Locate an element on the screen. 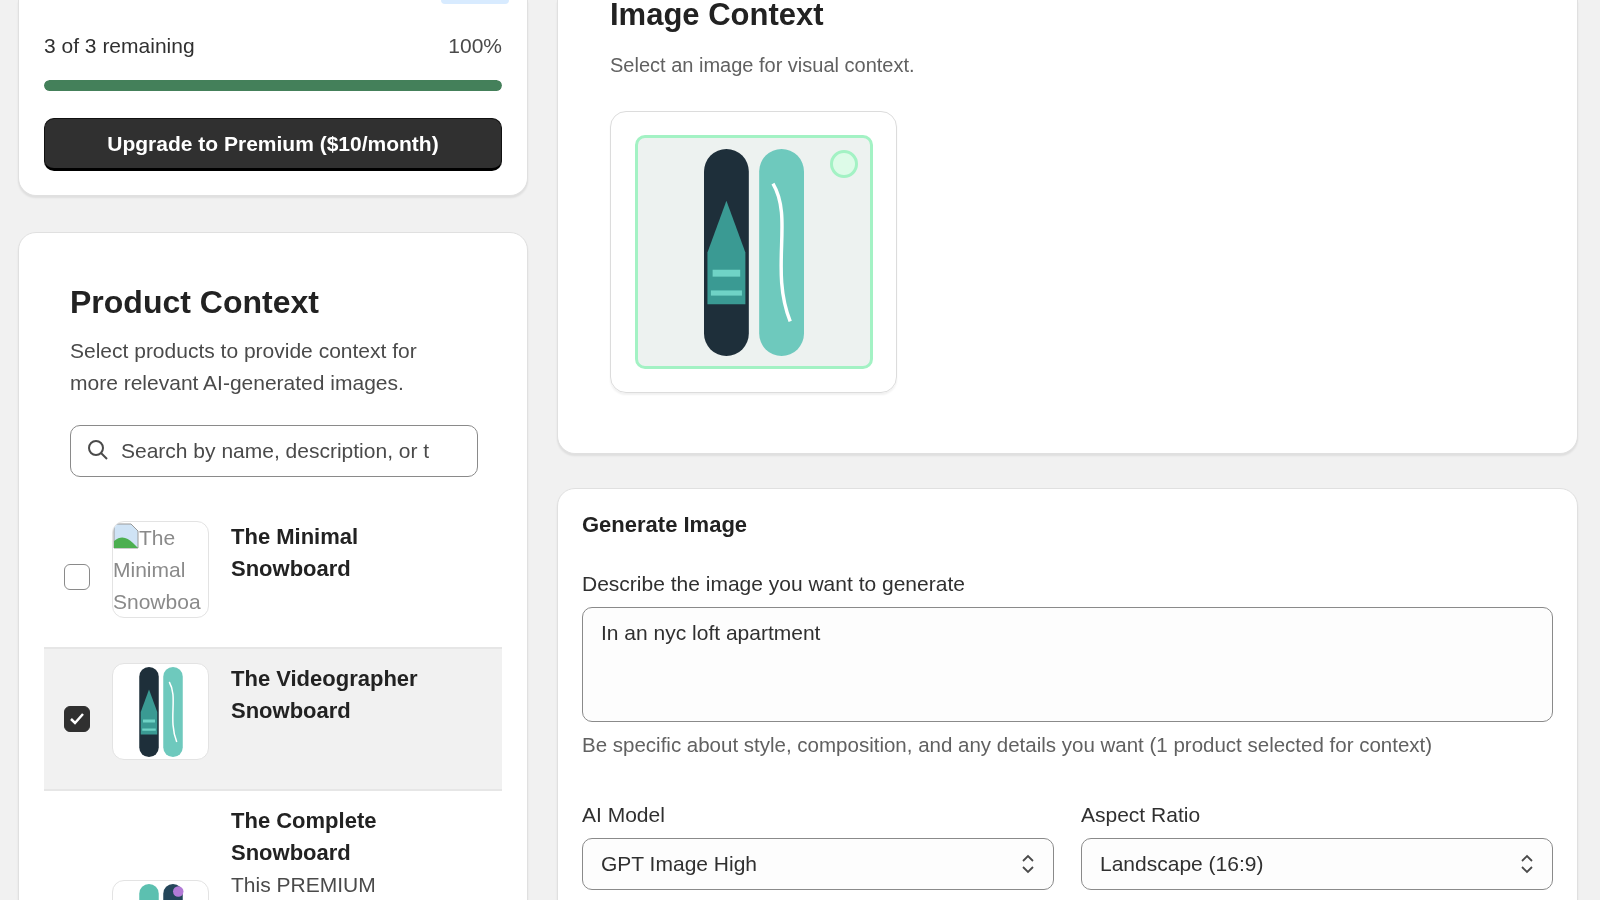 Image resolution: width=1600 pixels, height=900 pixels. check-icon is located at coordinates (77, 719).